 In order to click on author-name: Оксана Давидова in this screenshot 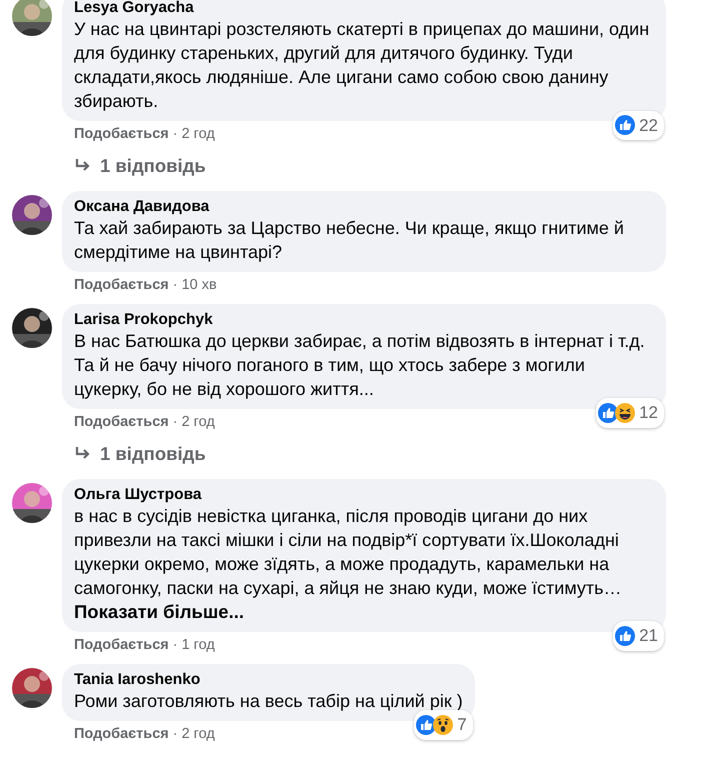, I will do `click(364, 207)`.